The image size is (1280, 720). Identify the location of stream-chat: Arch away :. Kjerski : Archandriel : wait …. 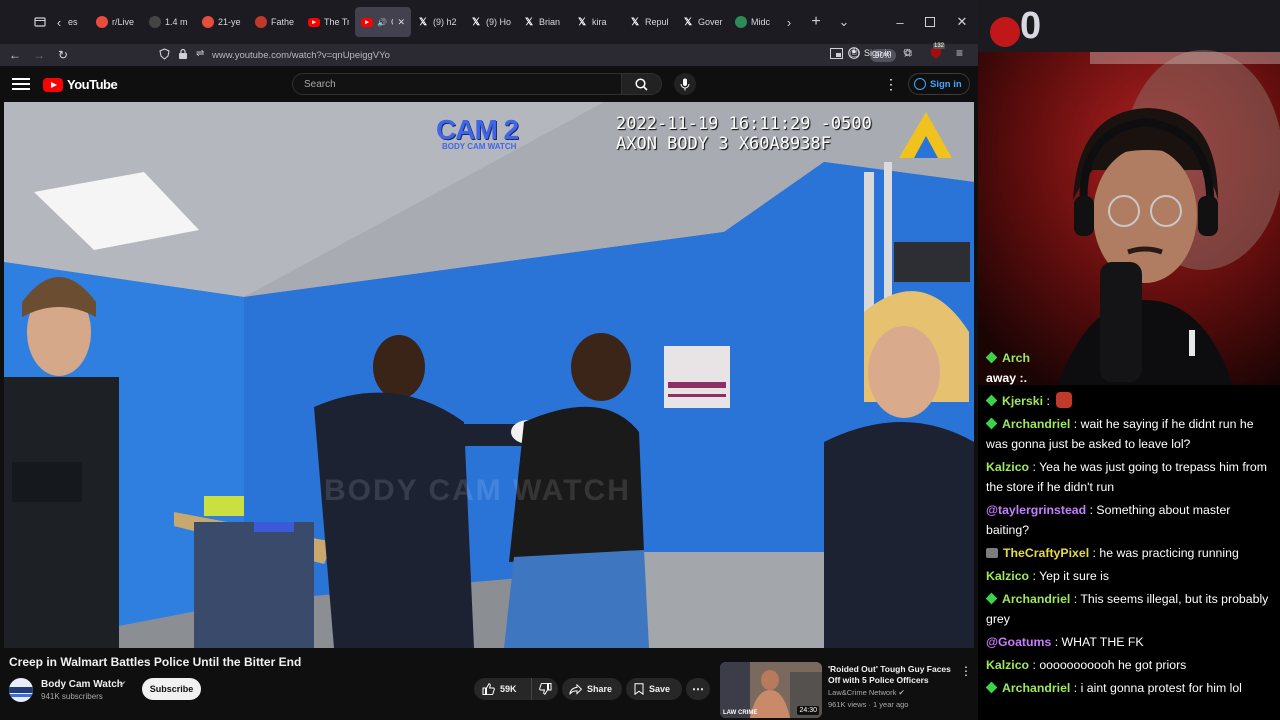
(1129, 534).